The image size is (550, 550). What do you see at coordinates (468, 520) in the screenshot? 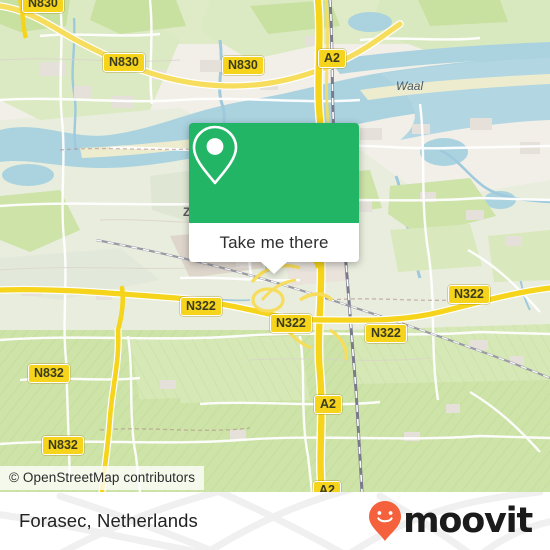
I see `moovit-wordmark: moovit` at bounding box center [468, 520].